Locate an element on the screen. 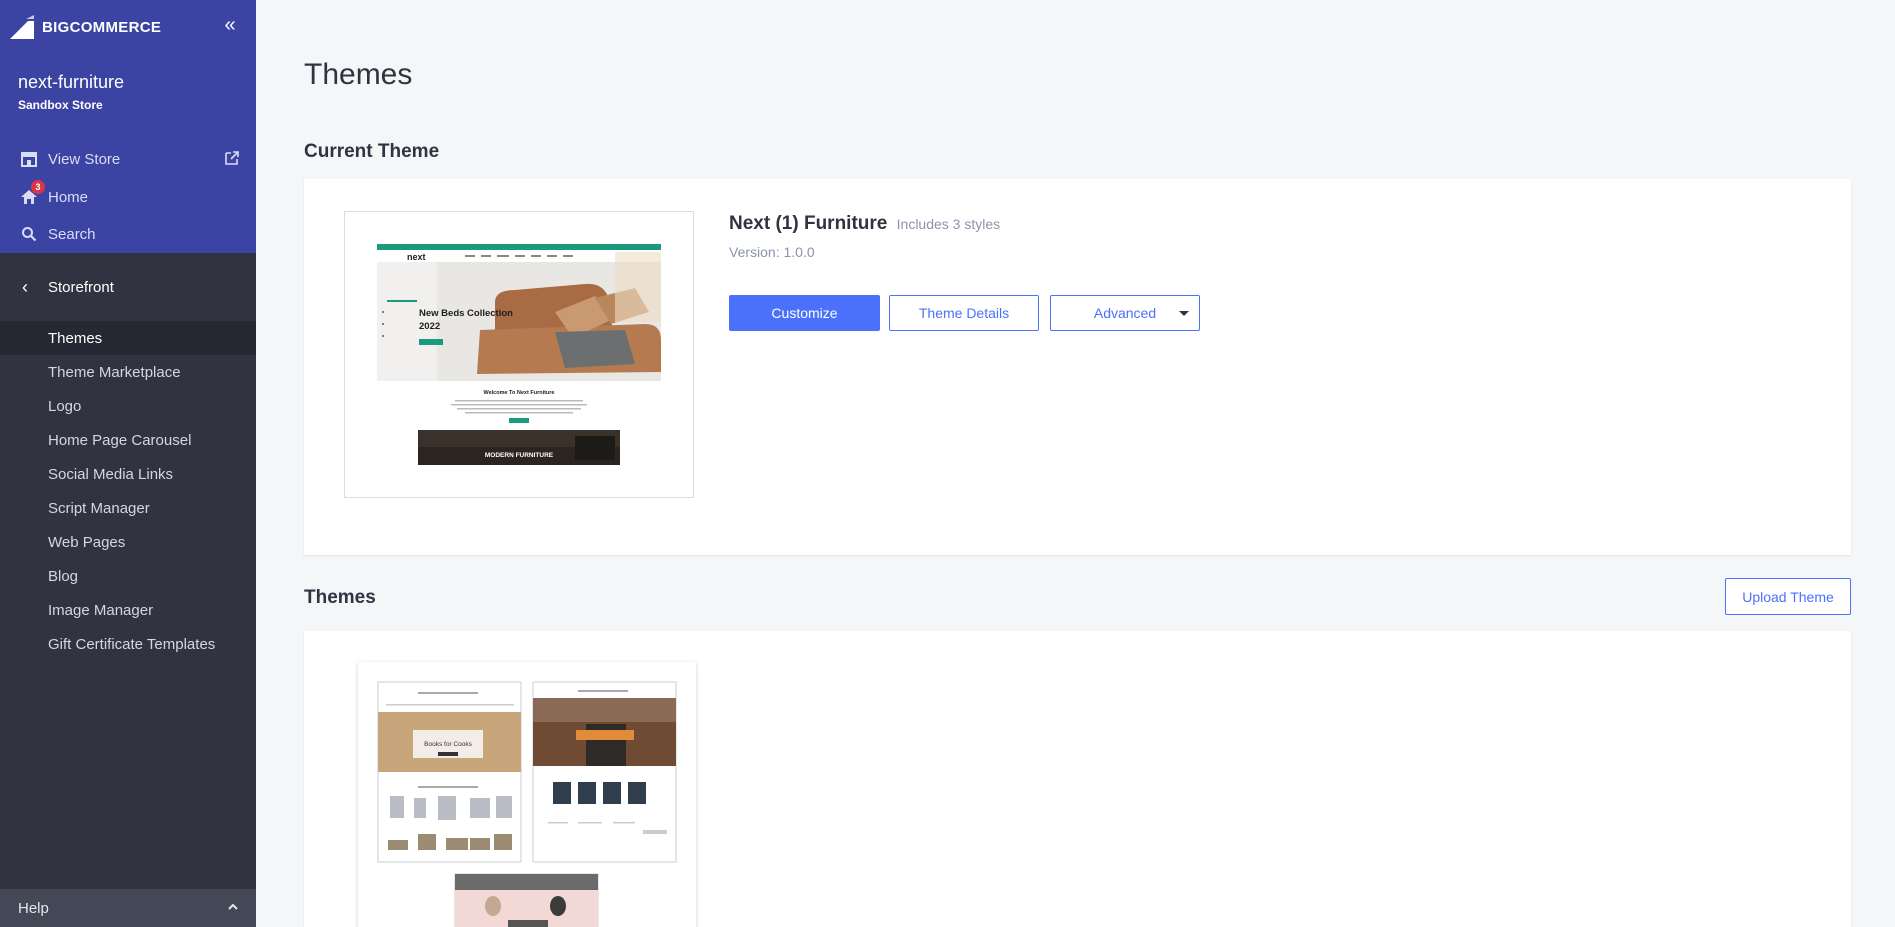 The image size is (1895, 927). advanced-label: Advanced is located at coordinates (1125, 313).